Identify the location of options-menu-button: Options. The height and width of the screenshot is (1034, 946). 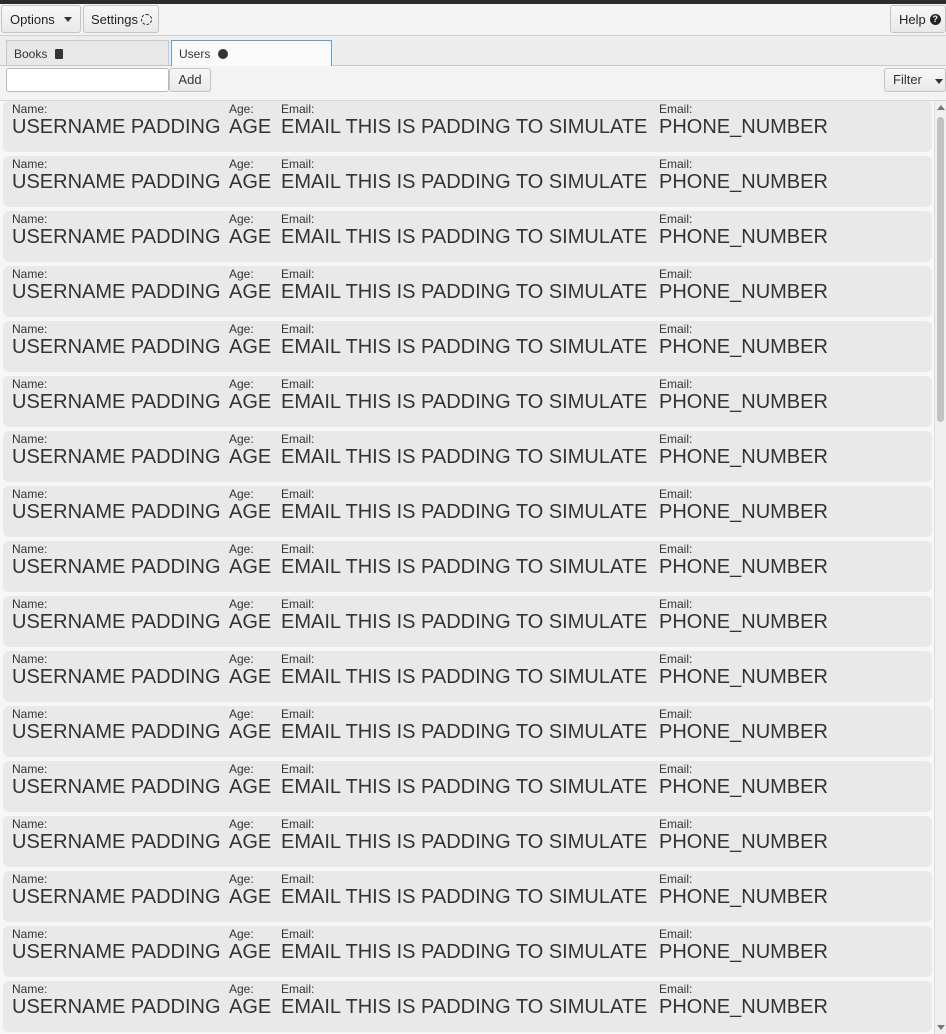
(41, 19).